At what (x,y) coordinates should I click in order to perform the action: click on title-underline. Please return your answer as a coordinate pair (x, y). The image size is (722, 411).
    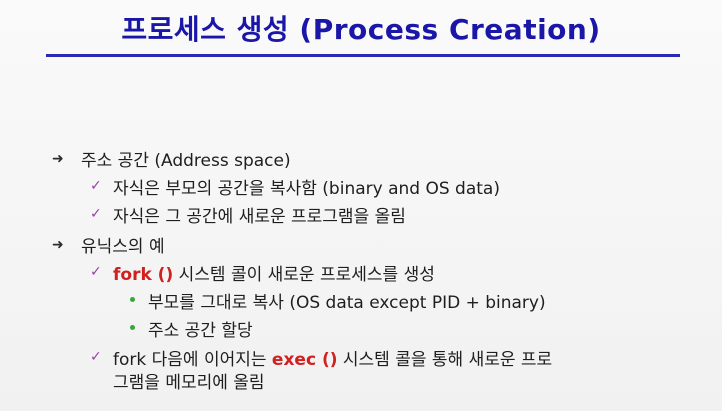
    Looking at the image, I should click on (363, 55).